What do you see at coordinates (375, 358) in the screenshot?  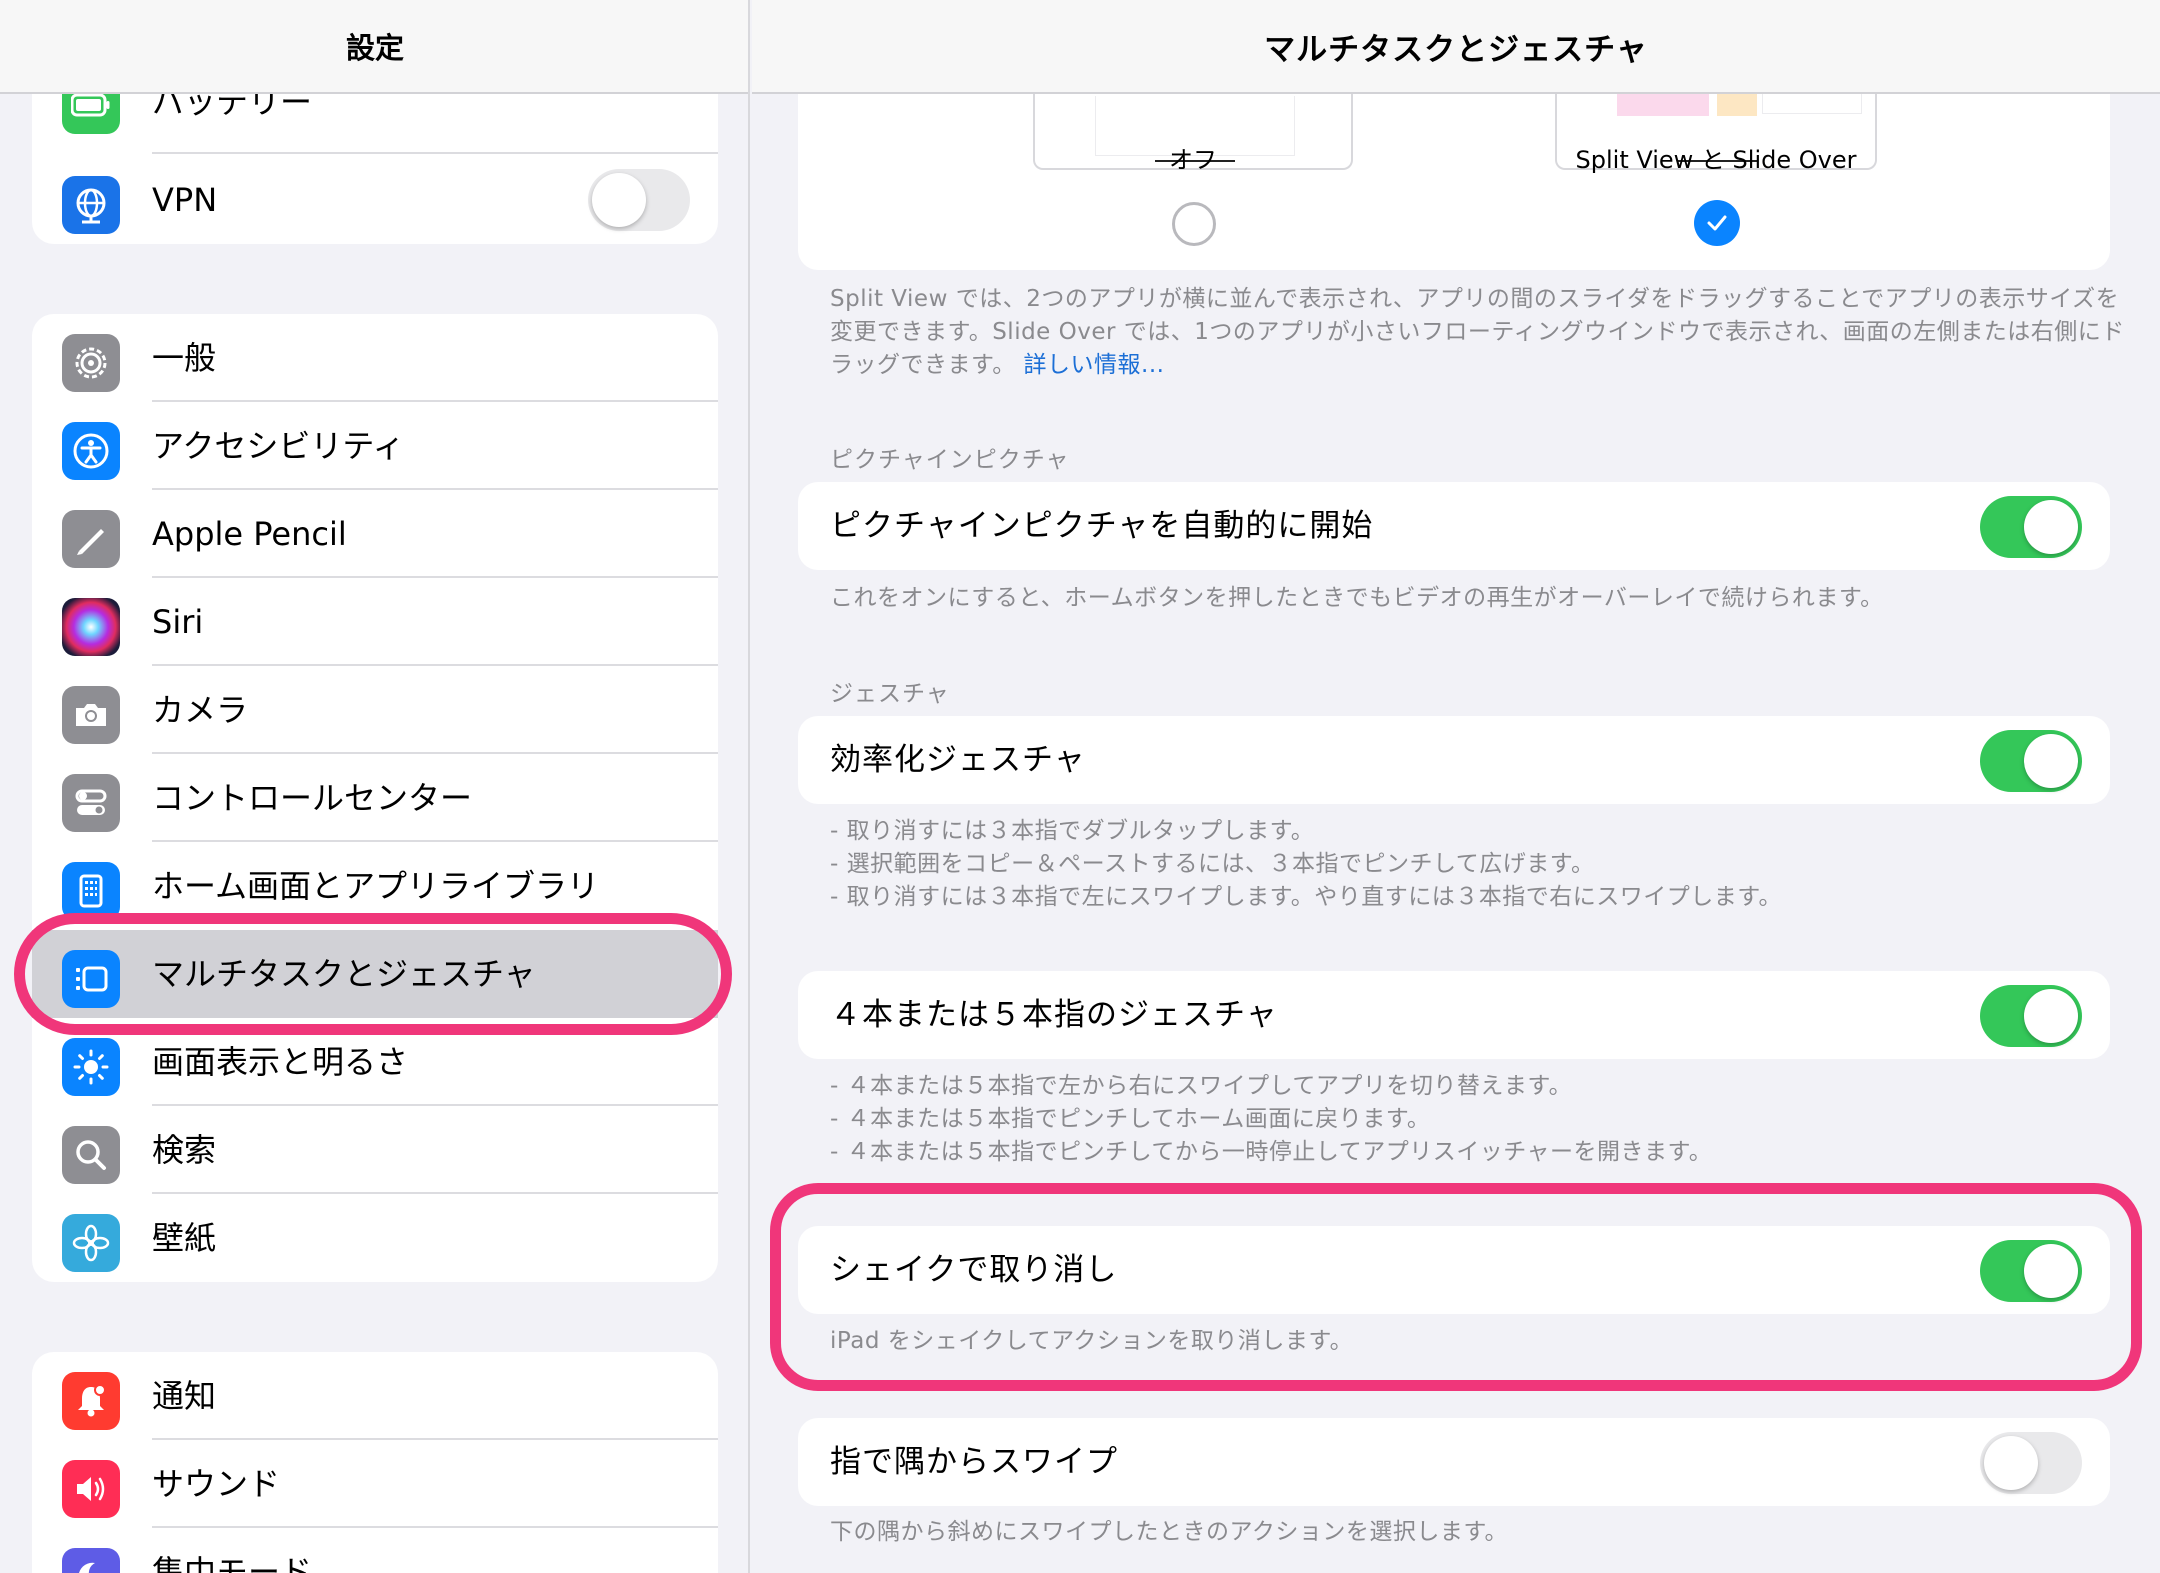 I see `sidebar-item-general: 一般` at bounding box center [375, 358].